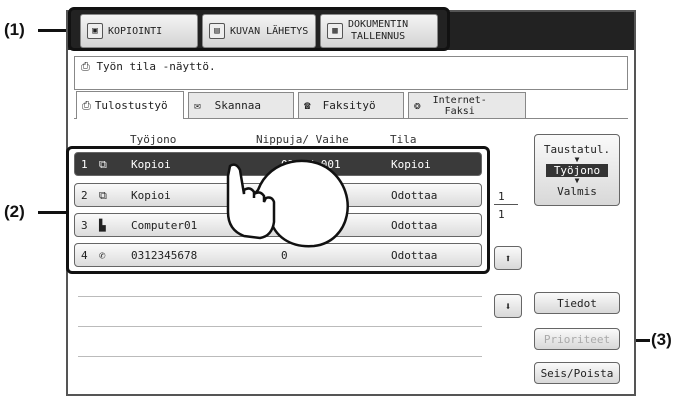 Image resolution: width=688 pixels, height=396 pixels. Describe the element at coordinates (577, 303) in the screenshot. I see `details-button: Tiedot` at that location.